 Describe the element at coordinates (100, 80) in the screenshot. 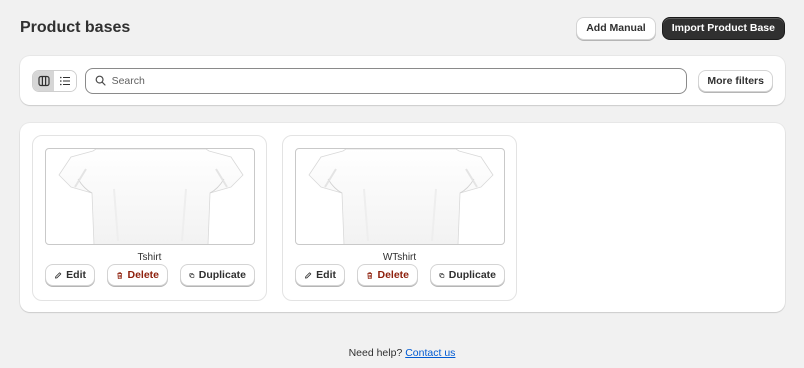

I see `search-icon` at that location.